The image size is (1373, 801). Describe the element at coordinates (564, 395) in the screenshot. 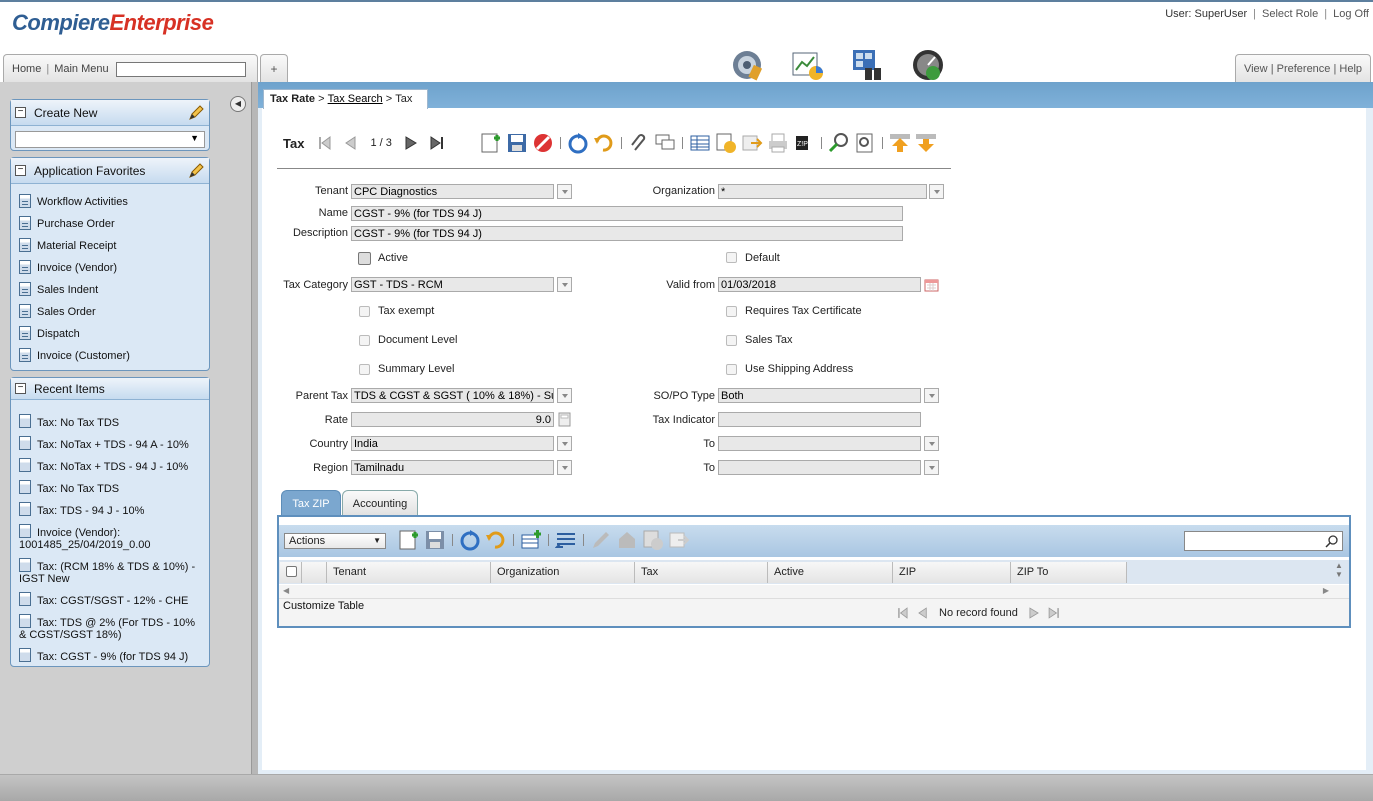

I see `parent-tax-dropdown-icon` at that location.